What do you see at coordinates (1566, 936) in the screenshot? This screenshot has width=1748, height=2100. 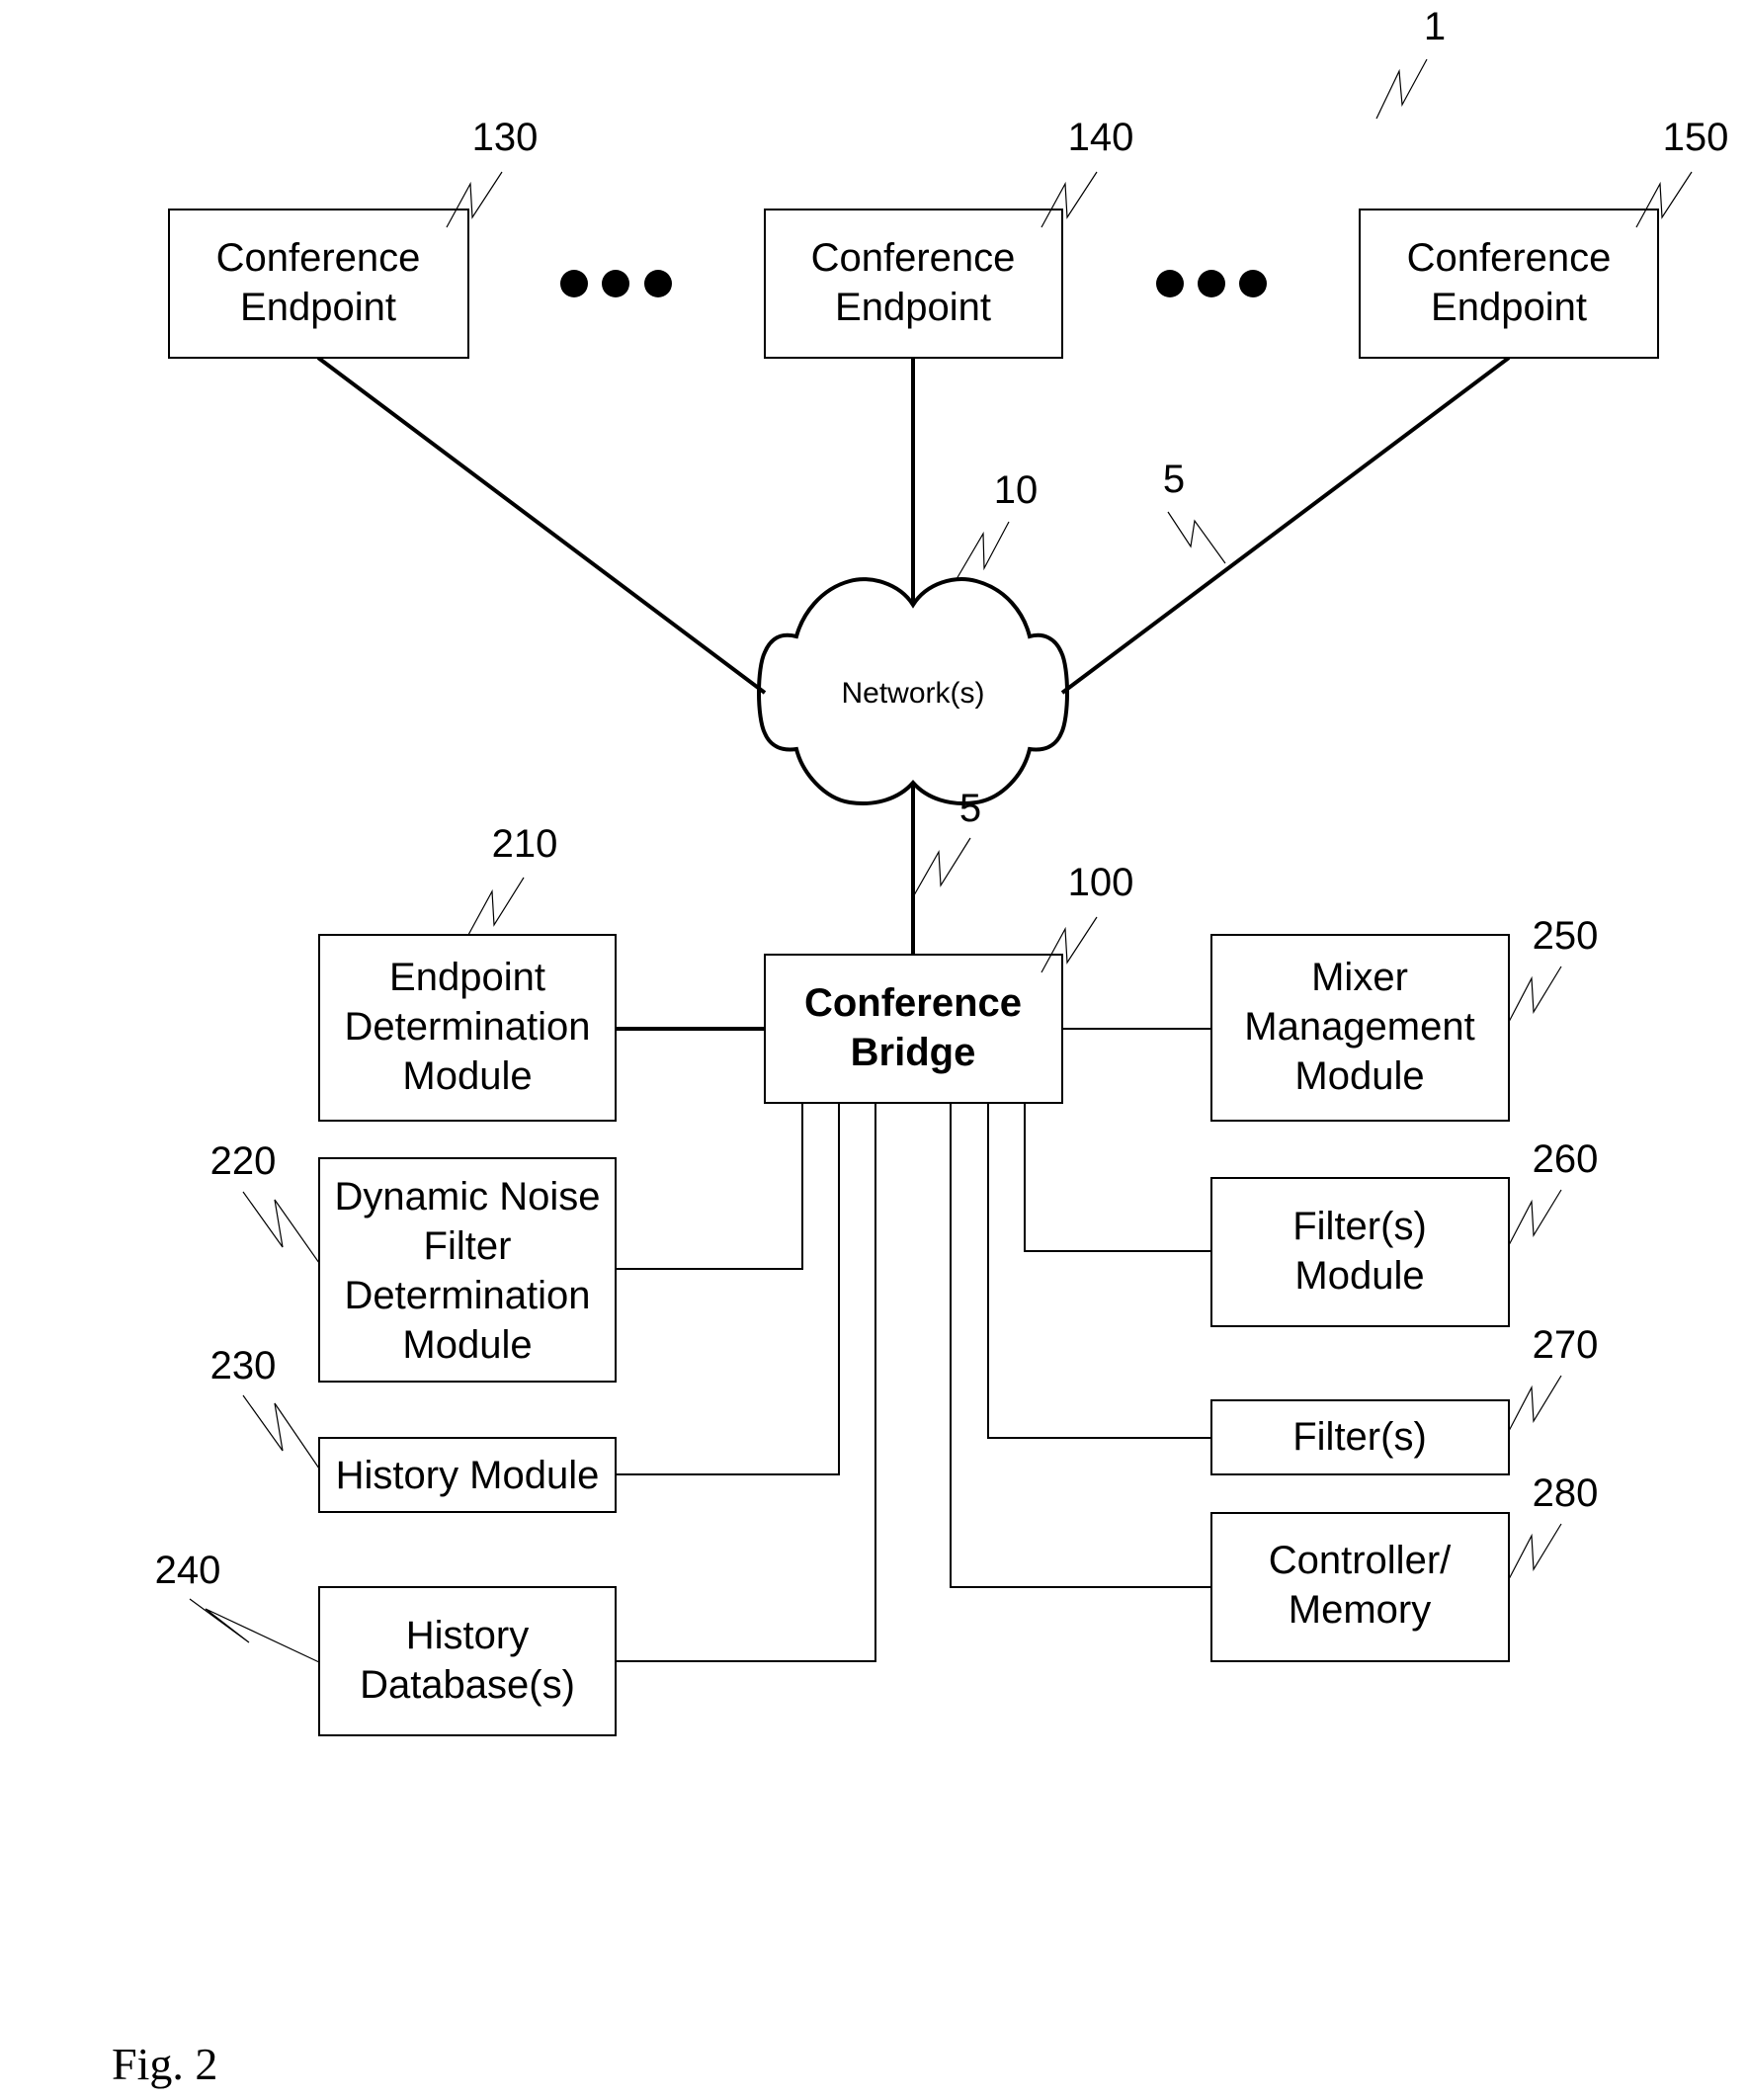 I see `ref-label: 250` at bounding box center [1566, 936].